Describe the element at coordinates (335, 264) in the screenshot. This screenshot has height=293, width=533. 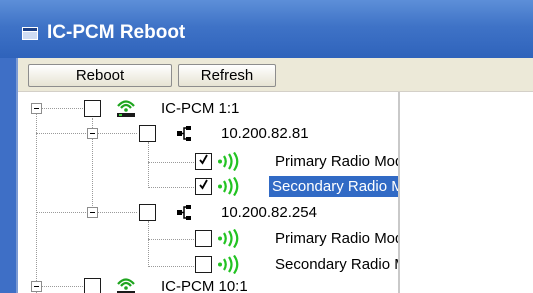
I see `tree-node-label: Secondary Radio Module` at that location.